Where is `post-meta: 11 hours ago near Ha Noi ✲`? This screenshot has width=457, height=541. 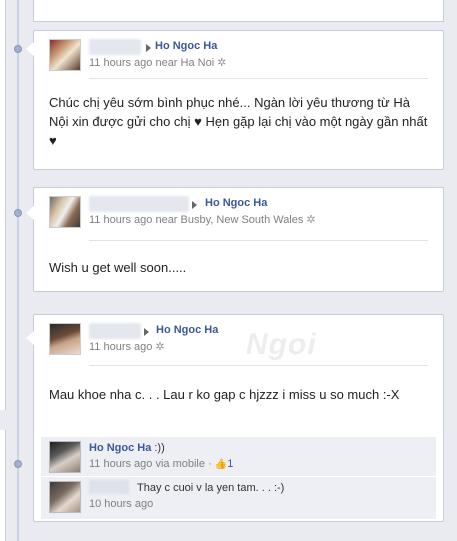
post-meta: 11 hours ago near Ha Noi ✲ is located at coordinates (157, 62).